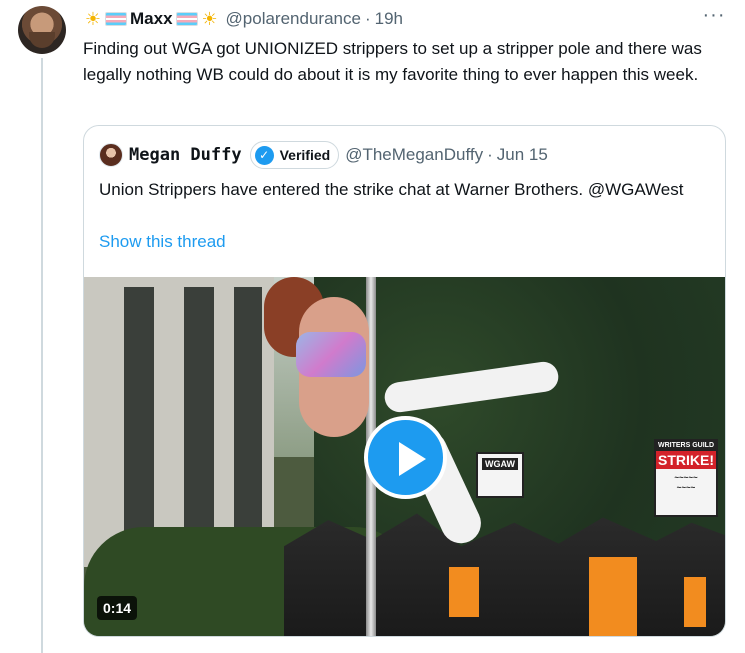  I want to click on quote-date: Jun 15, so click(522, 154).